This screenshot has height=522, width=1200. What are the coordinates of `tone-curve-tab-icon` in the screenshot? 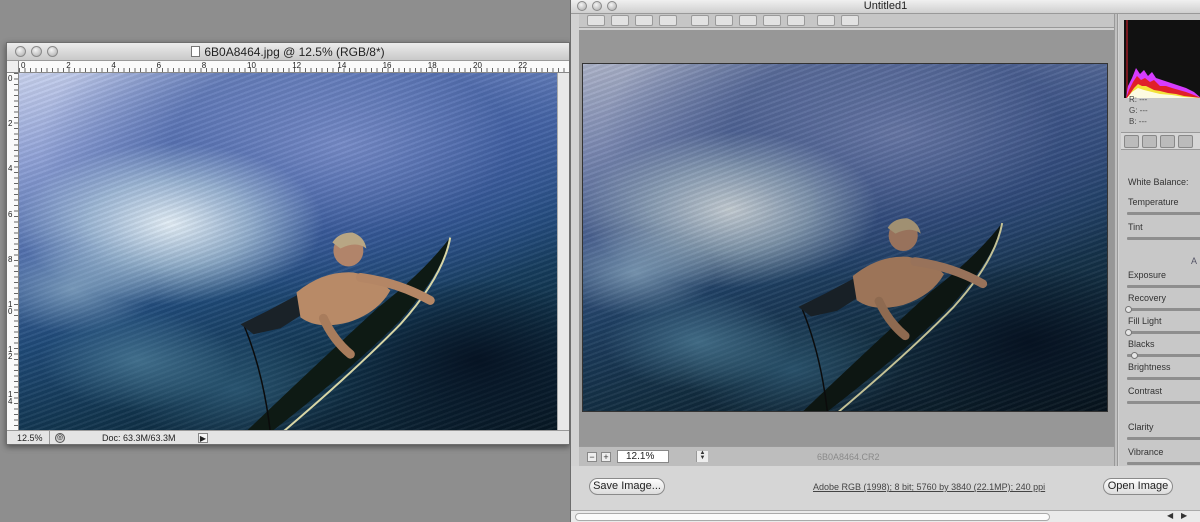 It's located at (1149, 141).